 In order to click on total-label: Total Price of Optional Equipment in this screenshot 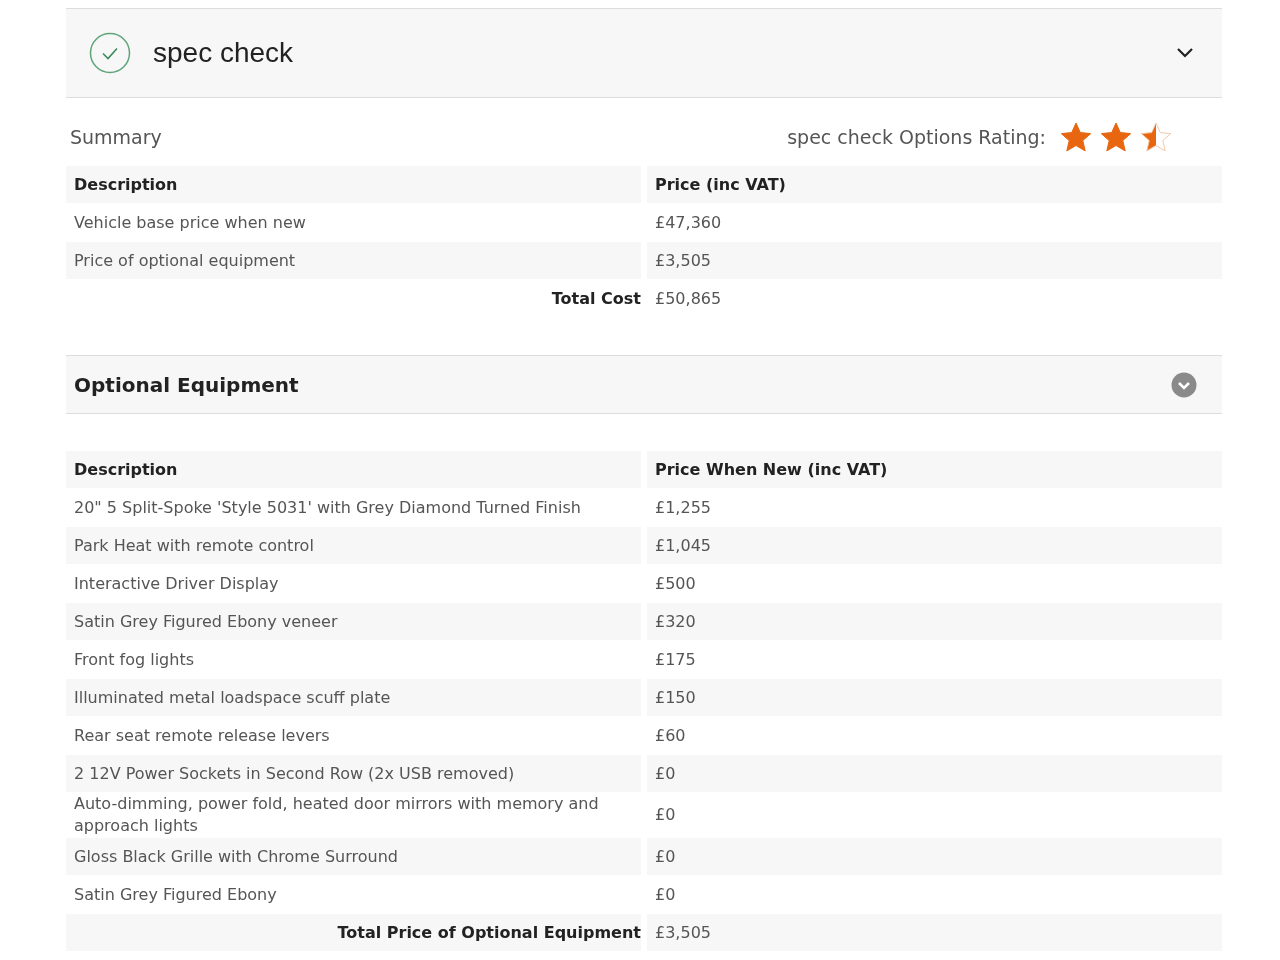, I will do `click(353, 932)`.